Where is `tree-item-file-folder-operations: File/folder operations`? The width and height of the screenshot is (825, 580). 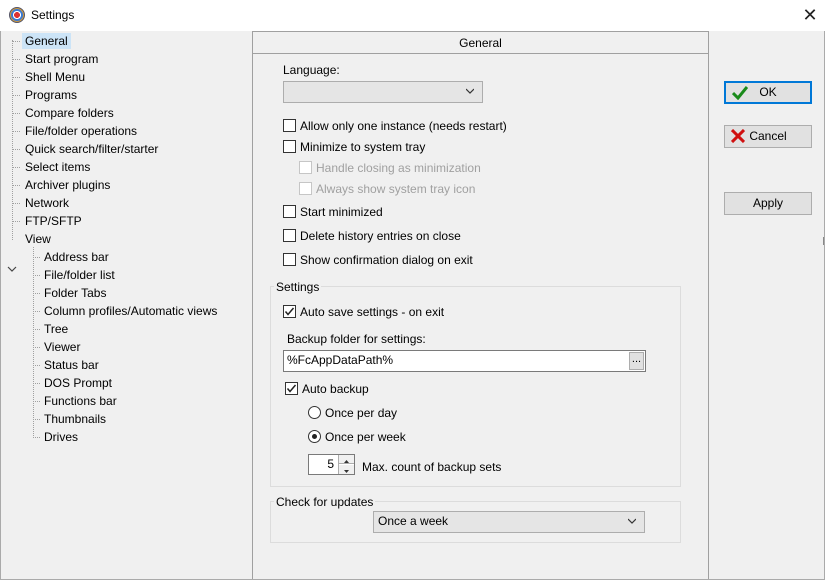
tree-item-file-folder-operations: File/folder operations is located at coordinates (81, 131).